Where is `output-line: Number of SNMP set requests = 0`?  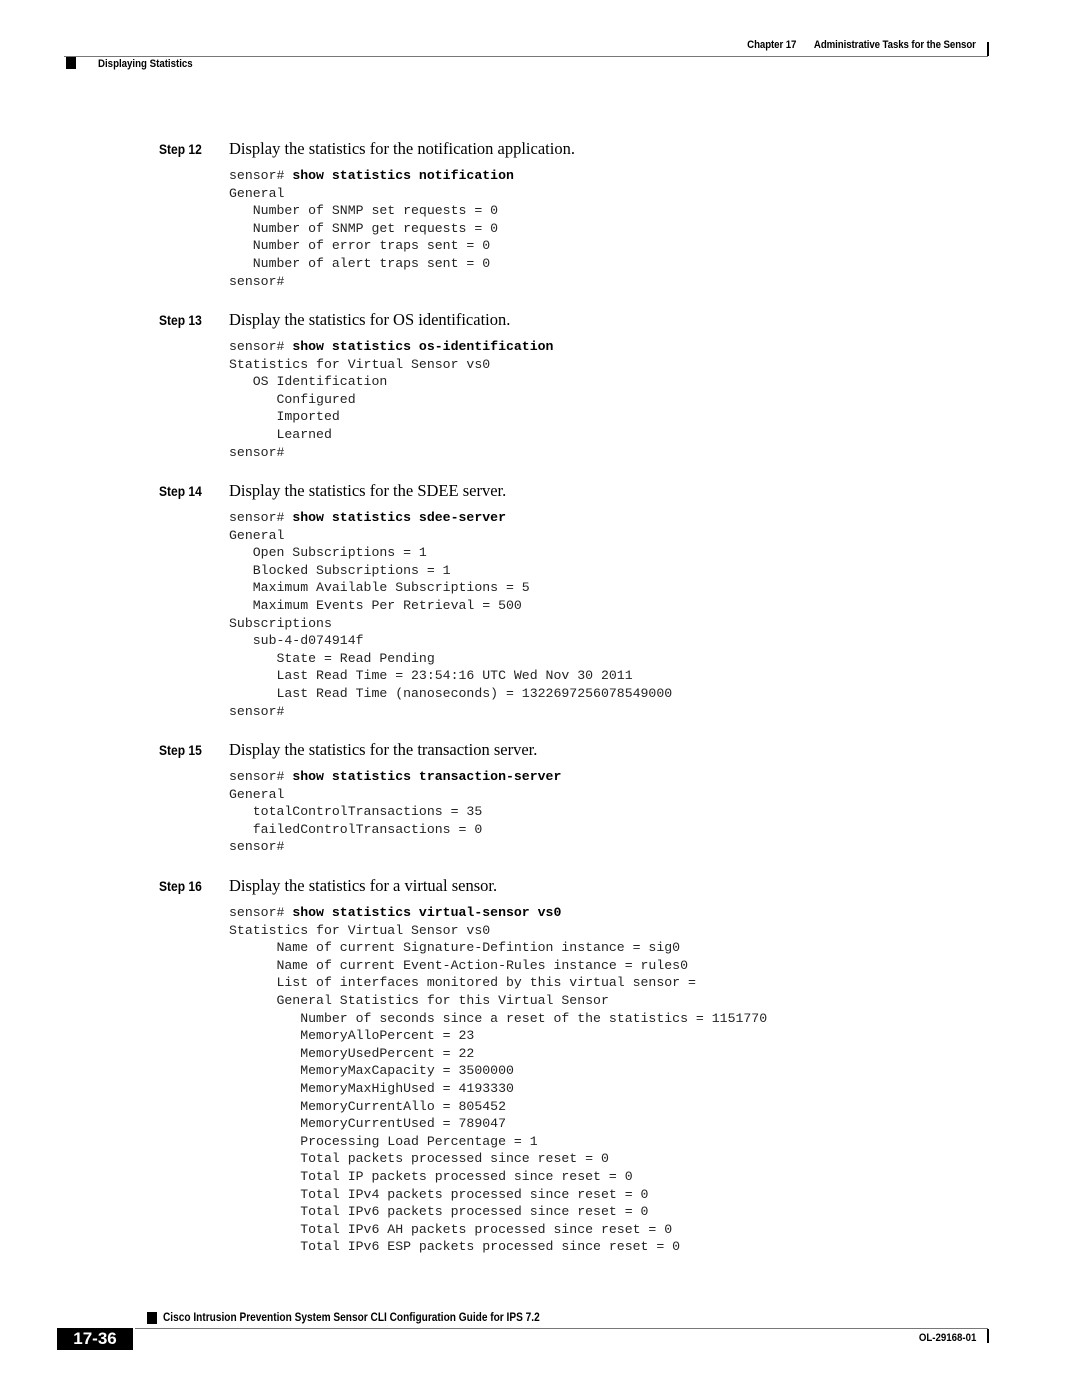 output-line: Number of SNMP set requests = 0 is located at coordinates (364, 211).